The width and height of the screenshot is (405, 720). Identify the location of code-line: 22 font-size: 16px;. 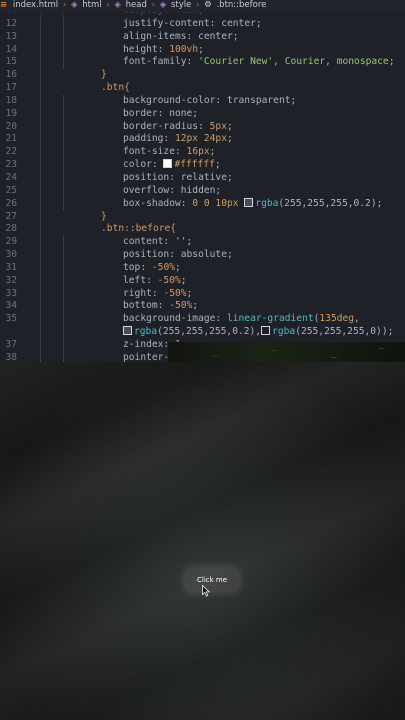
(202, 153).